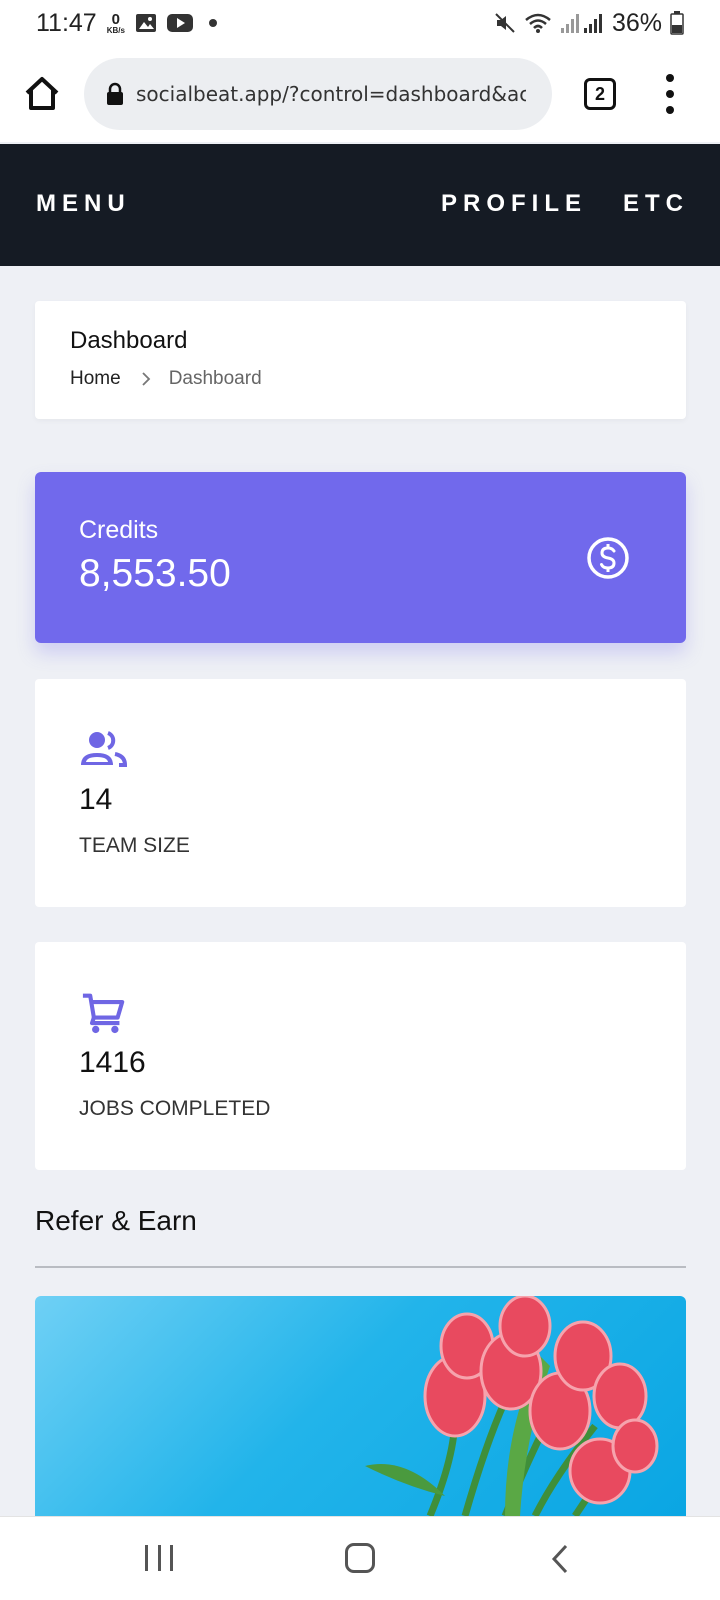  Describe the element at coordinates (582, 23) in the screenshot. I see `signal-icon` at that location.